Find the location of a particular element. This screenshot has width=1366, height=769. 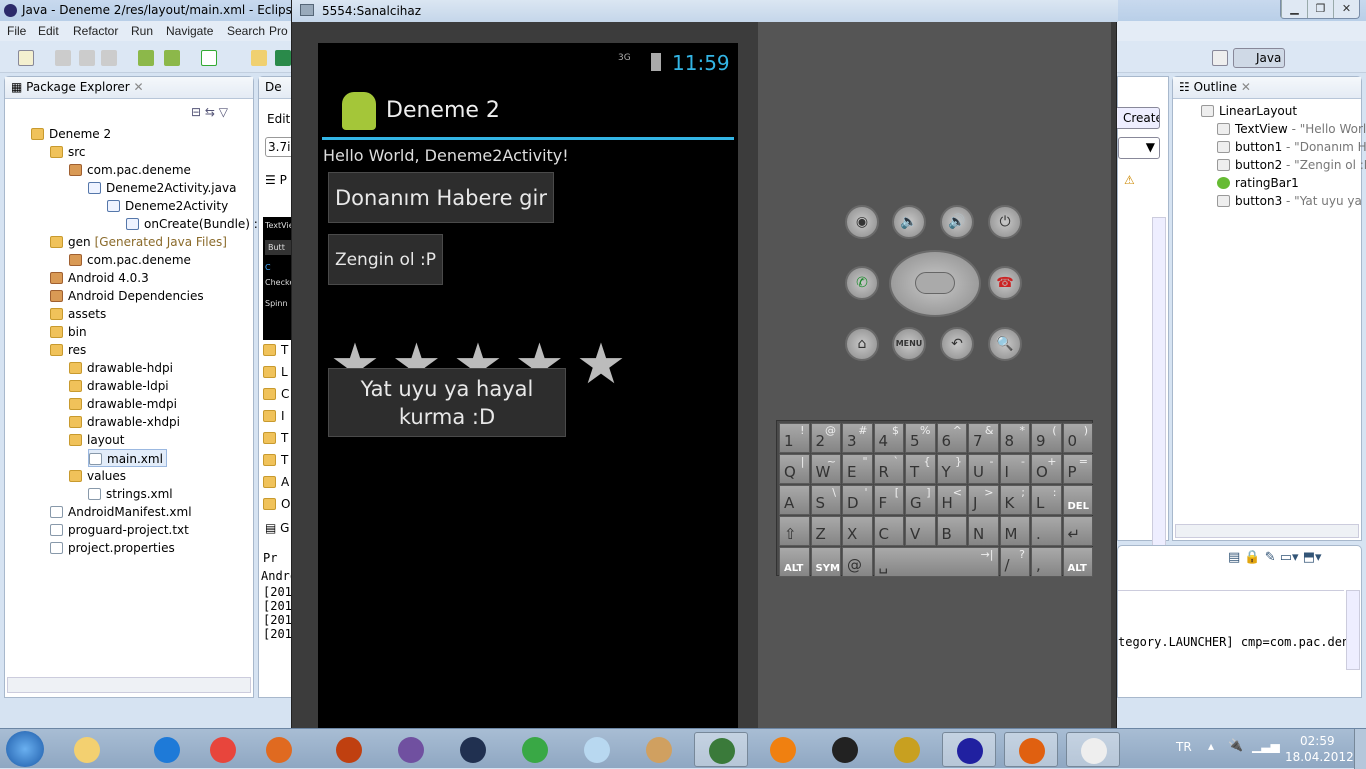

key: 4 $ is located at coordinates (888, 438).